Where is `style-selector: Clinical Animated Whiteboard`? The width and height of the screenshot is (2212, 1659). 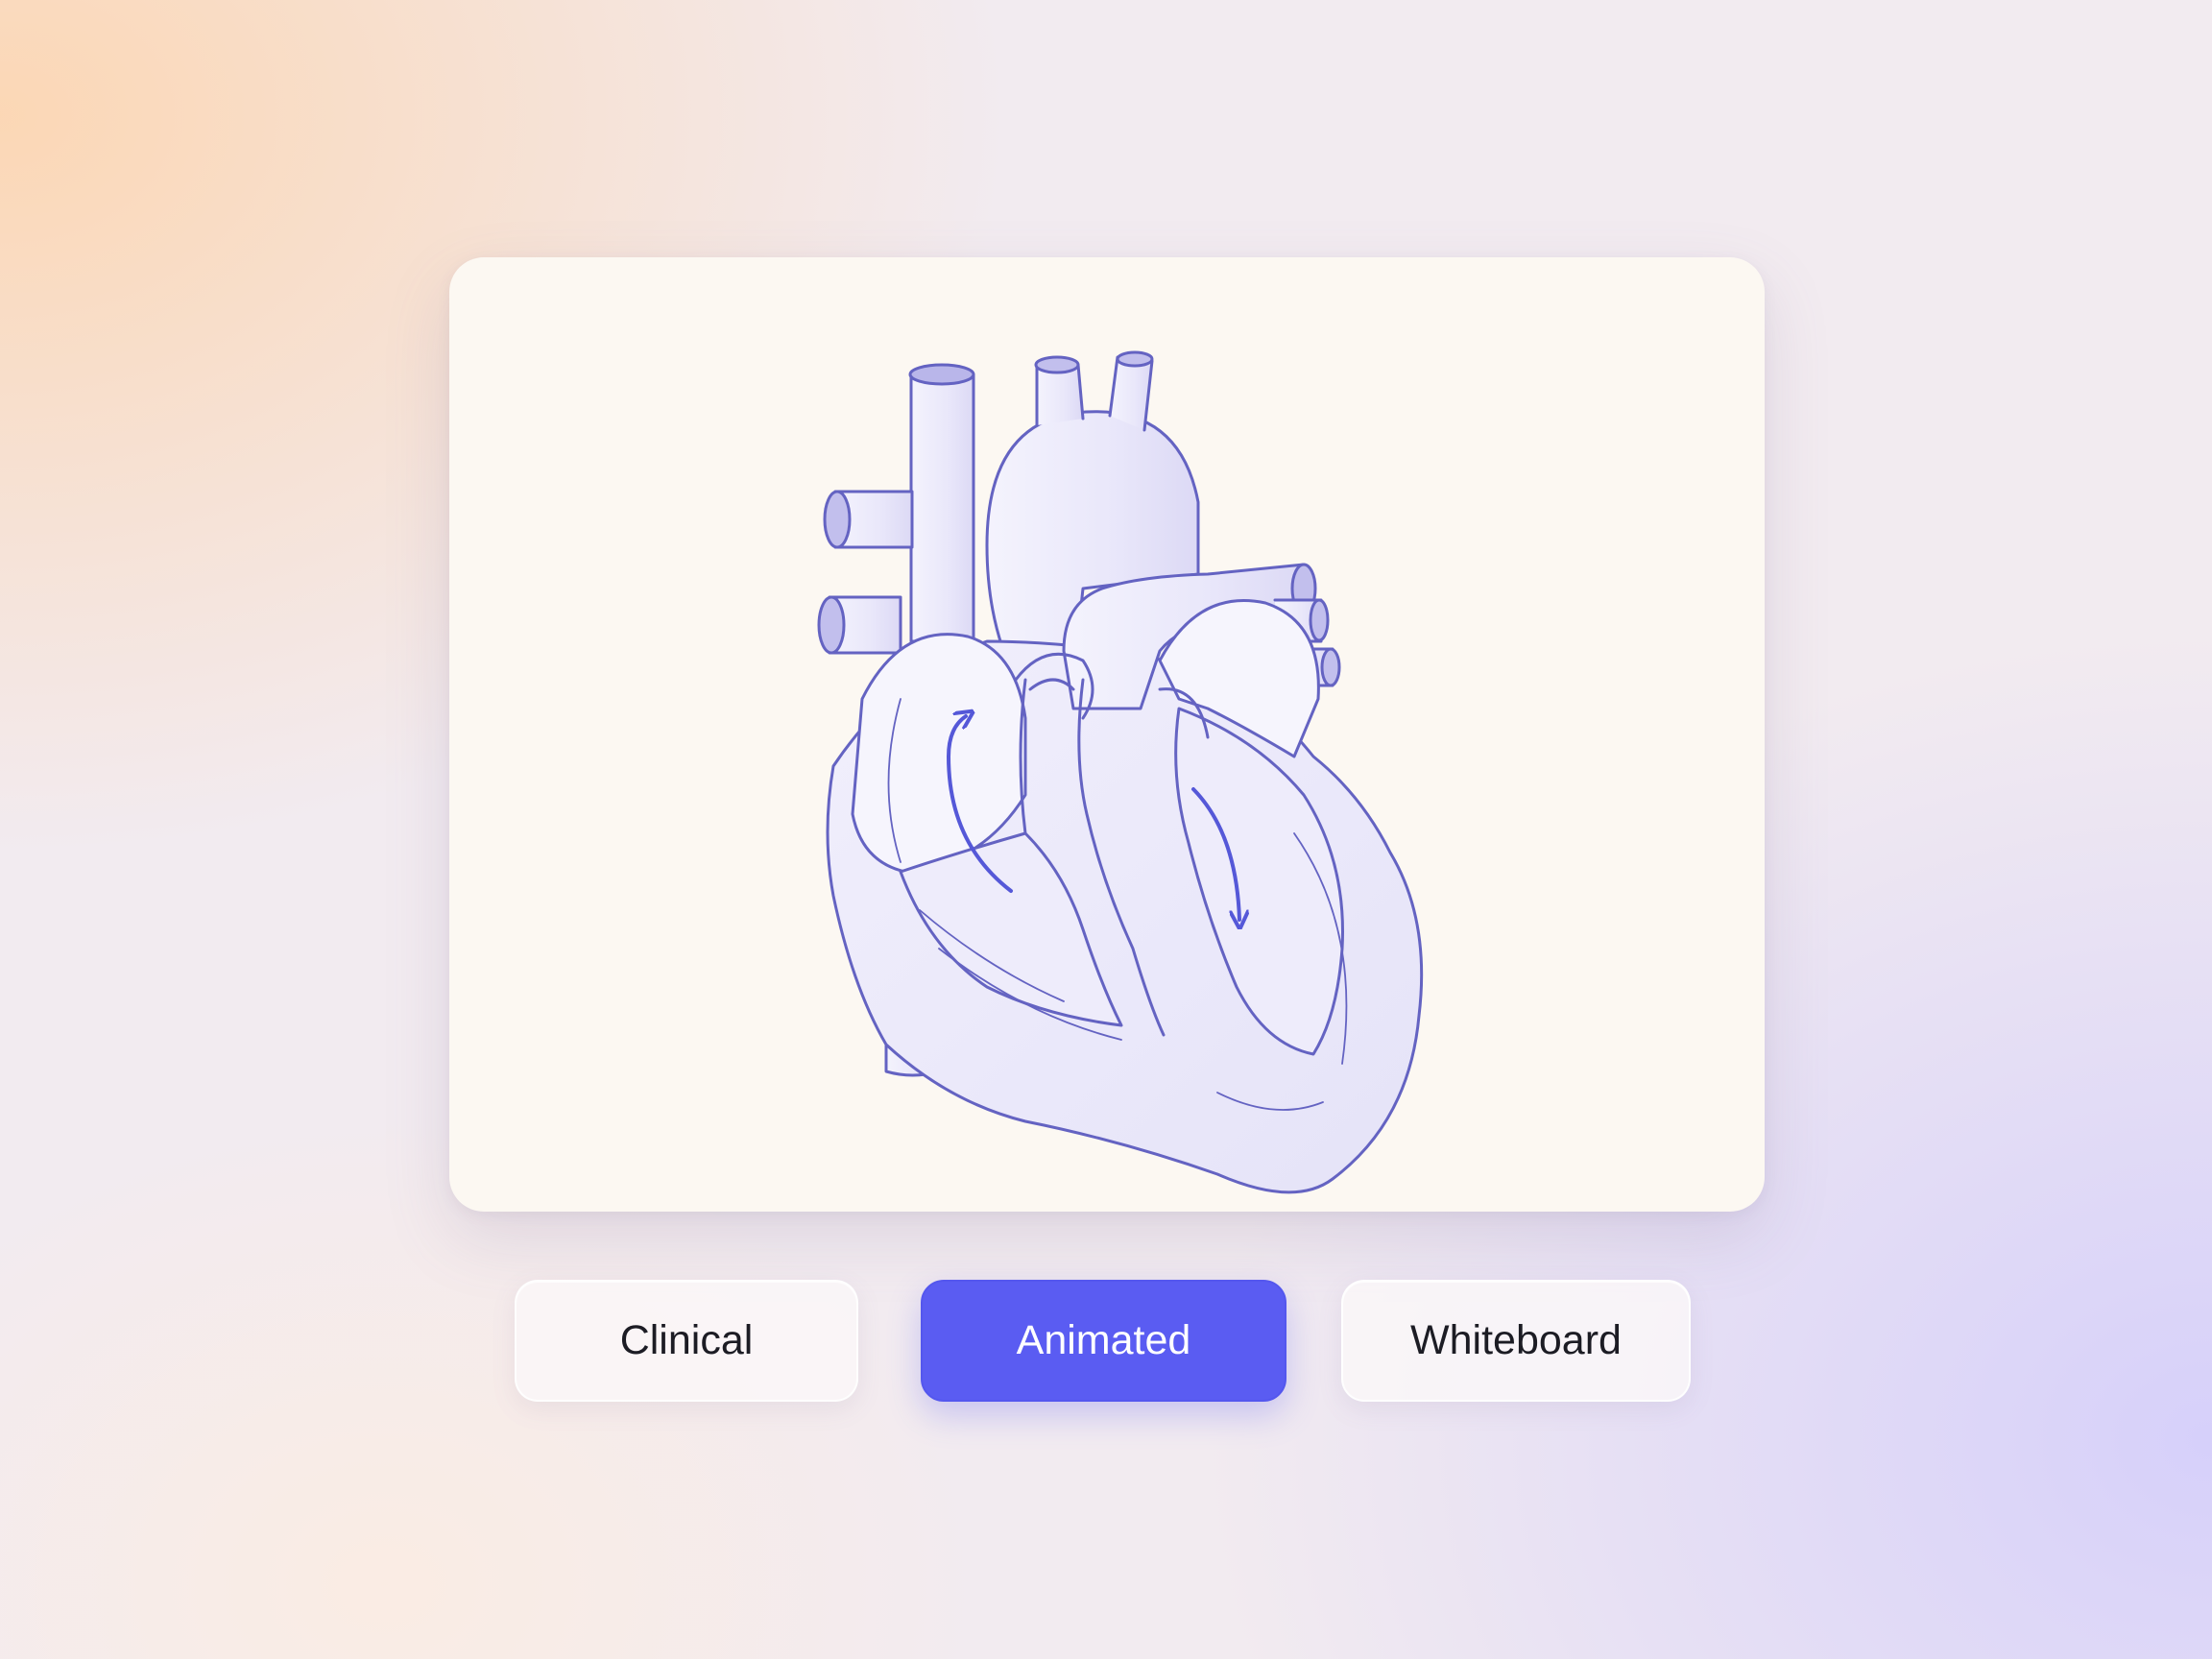
style-selector: Clinical Animated Whiteboard is located at coordinates (1106, 1342).